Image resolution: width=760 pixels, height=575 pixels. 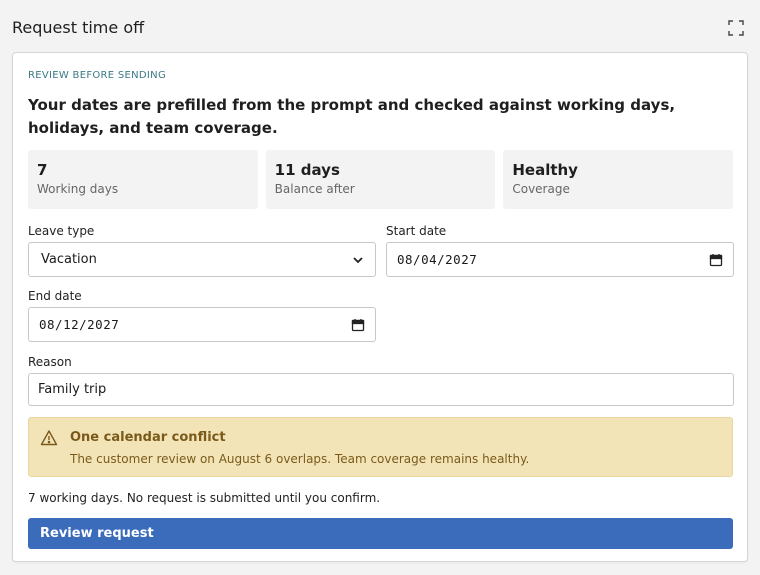 I want to click on reason-input: Family trip, so click(x=381, y=389).